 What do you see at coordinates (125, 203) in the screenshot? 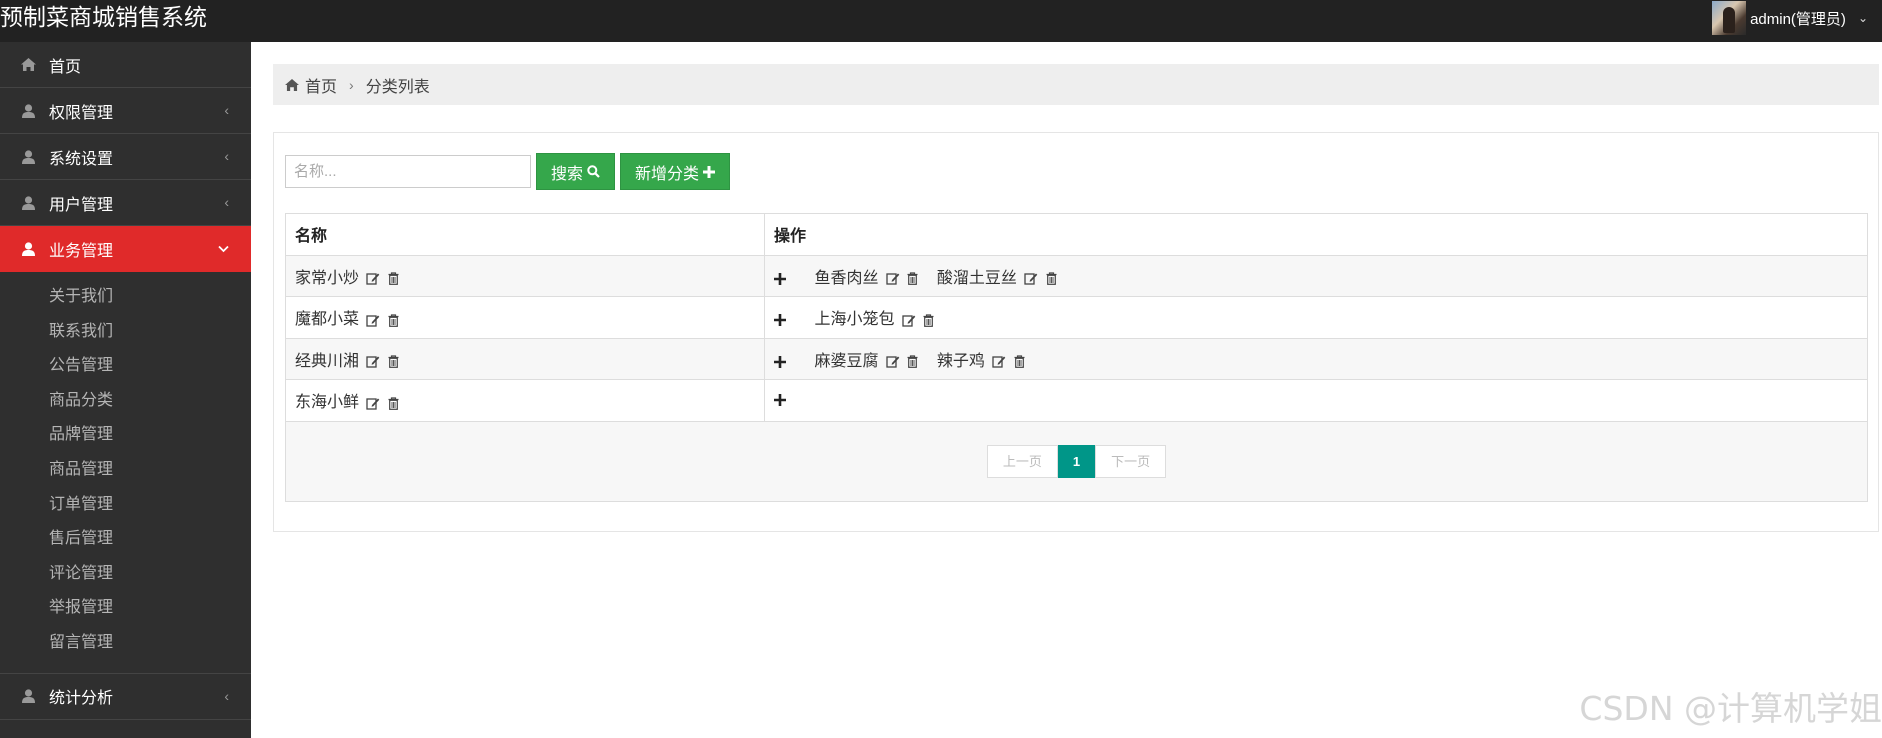
I see `sidebar-item-users: 用户管理 ‹` at bounding box center [125, 203].